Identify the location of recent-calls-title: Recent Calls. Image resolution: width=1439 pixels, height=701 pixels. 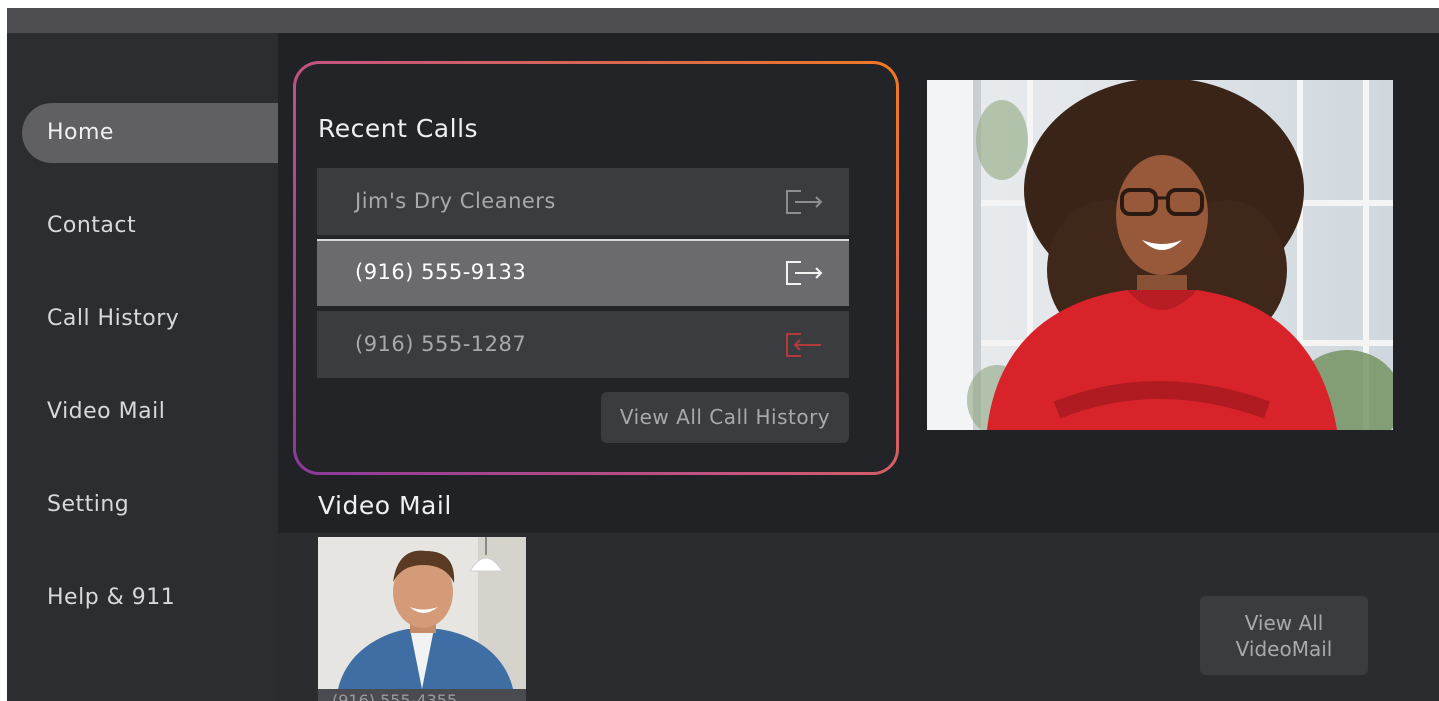
(398, 128).